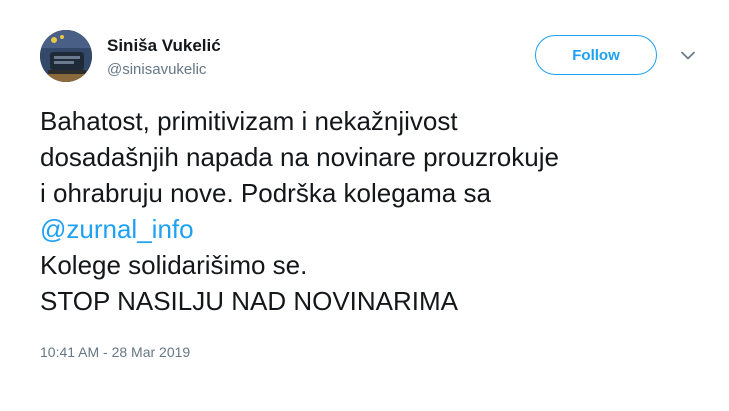  Describe the element at coordinates (265, 193) in the screenshot. I see `tweet-text-line: i ohrabruju nove. Podrška kolegama sa` at that location.